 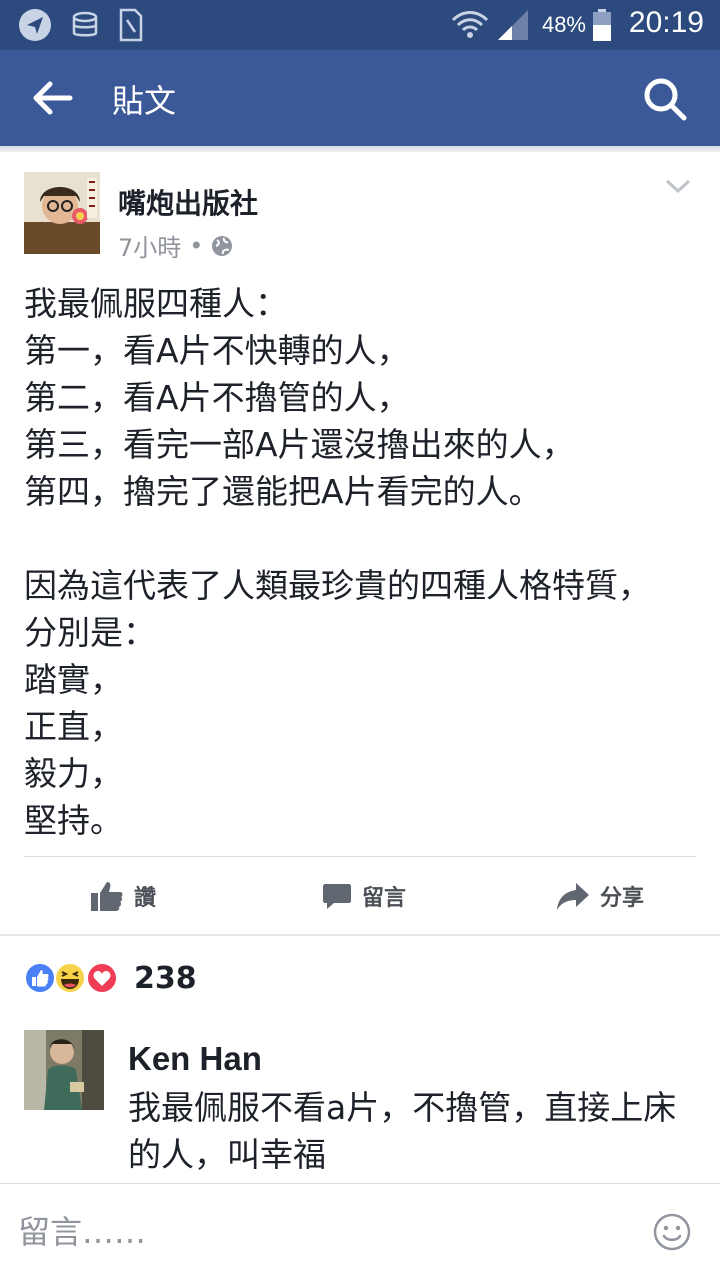 I want to click on like-button: 讚, so click(x=123, y=896).